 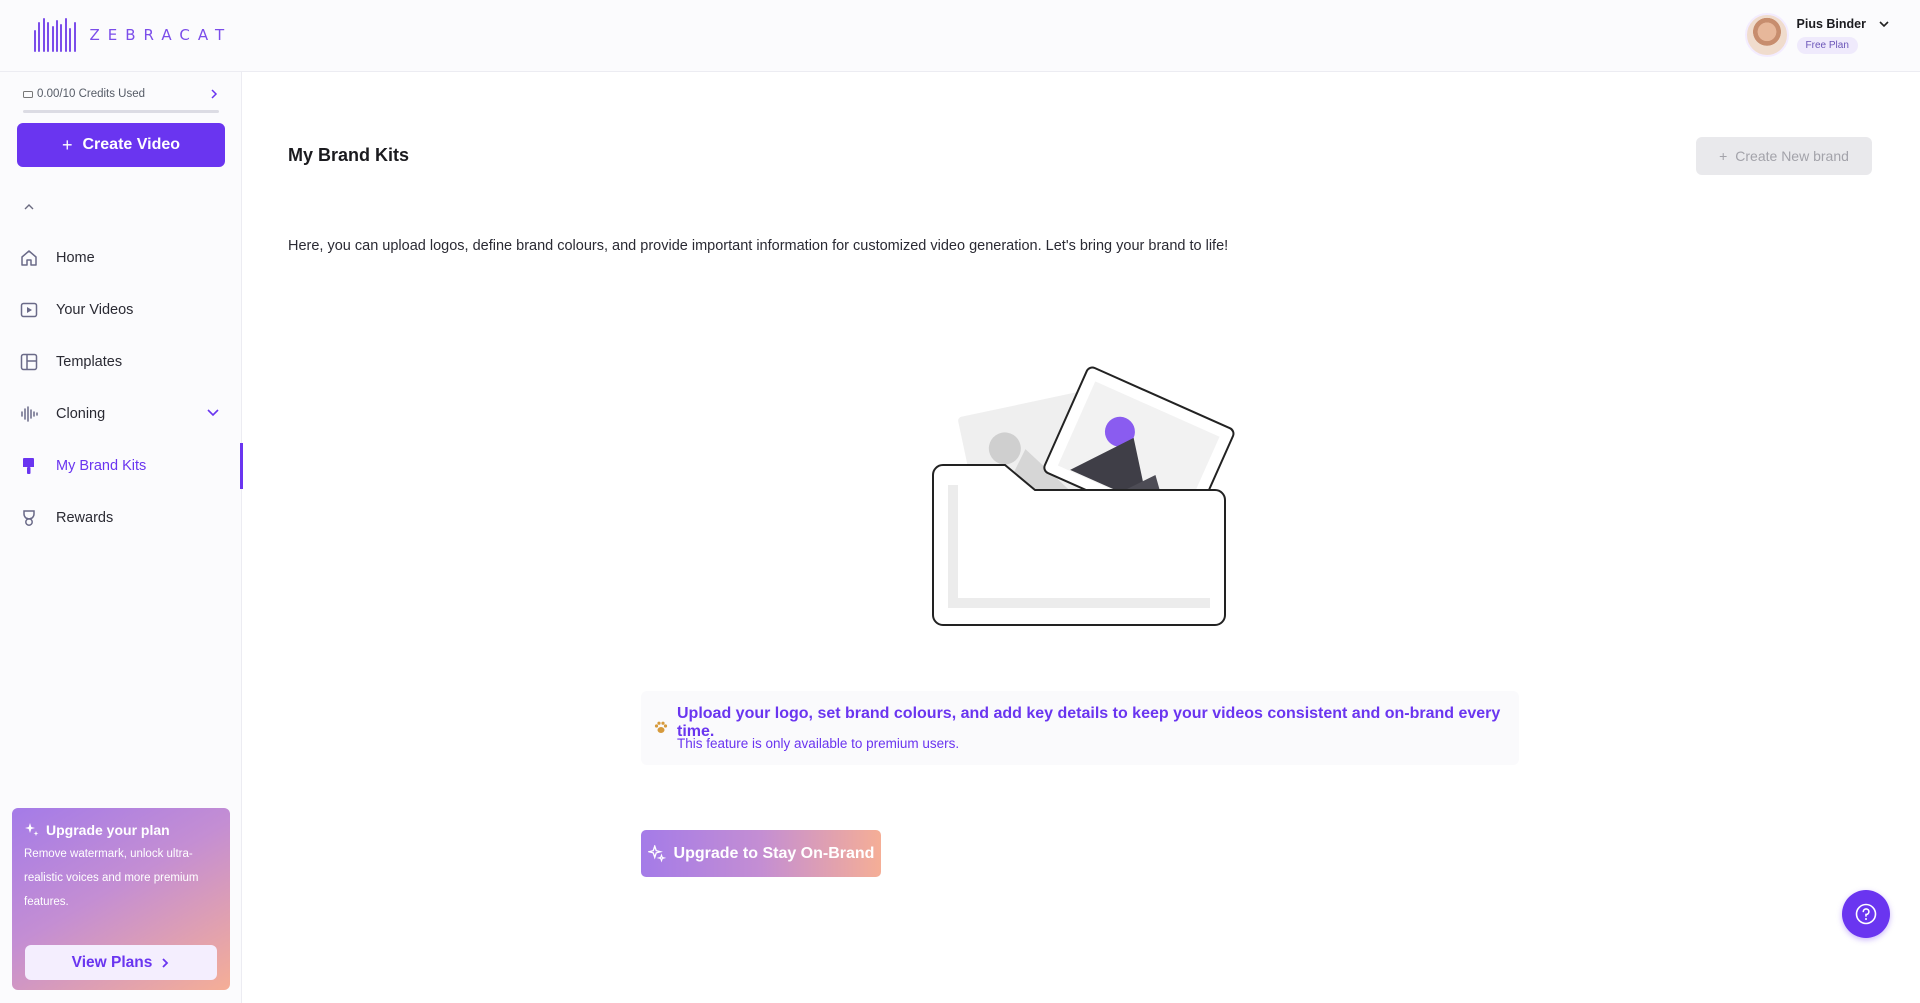 I want to click on ticket-icon, so click(x=28, y=94).